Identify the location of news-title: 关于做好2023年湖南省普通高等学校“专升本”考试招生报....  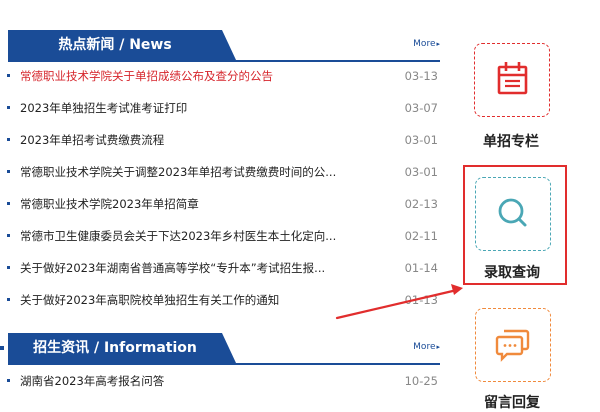
(196, 268).